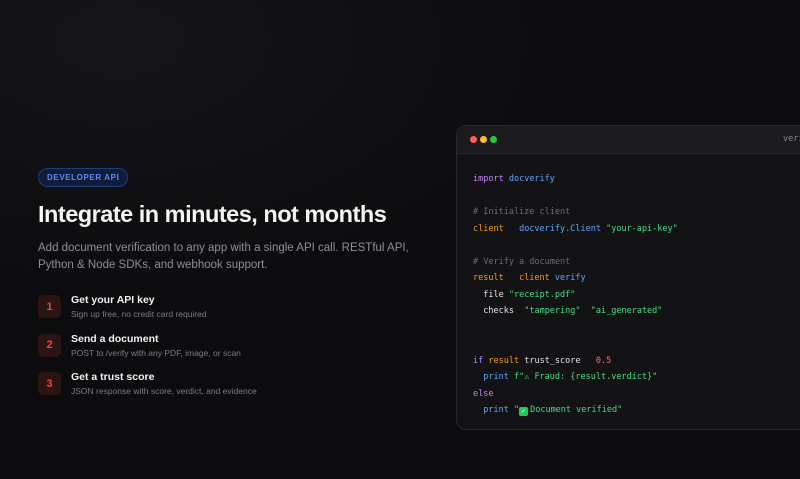  I want to click on step-title: Send a document, so click(115, 338).